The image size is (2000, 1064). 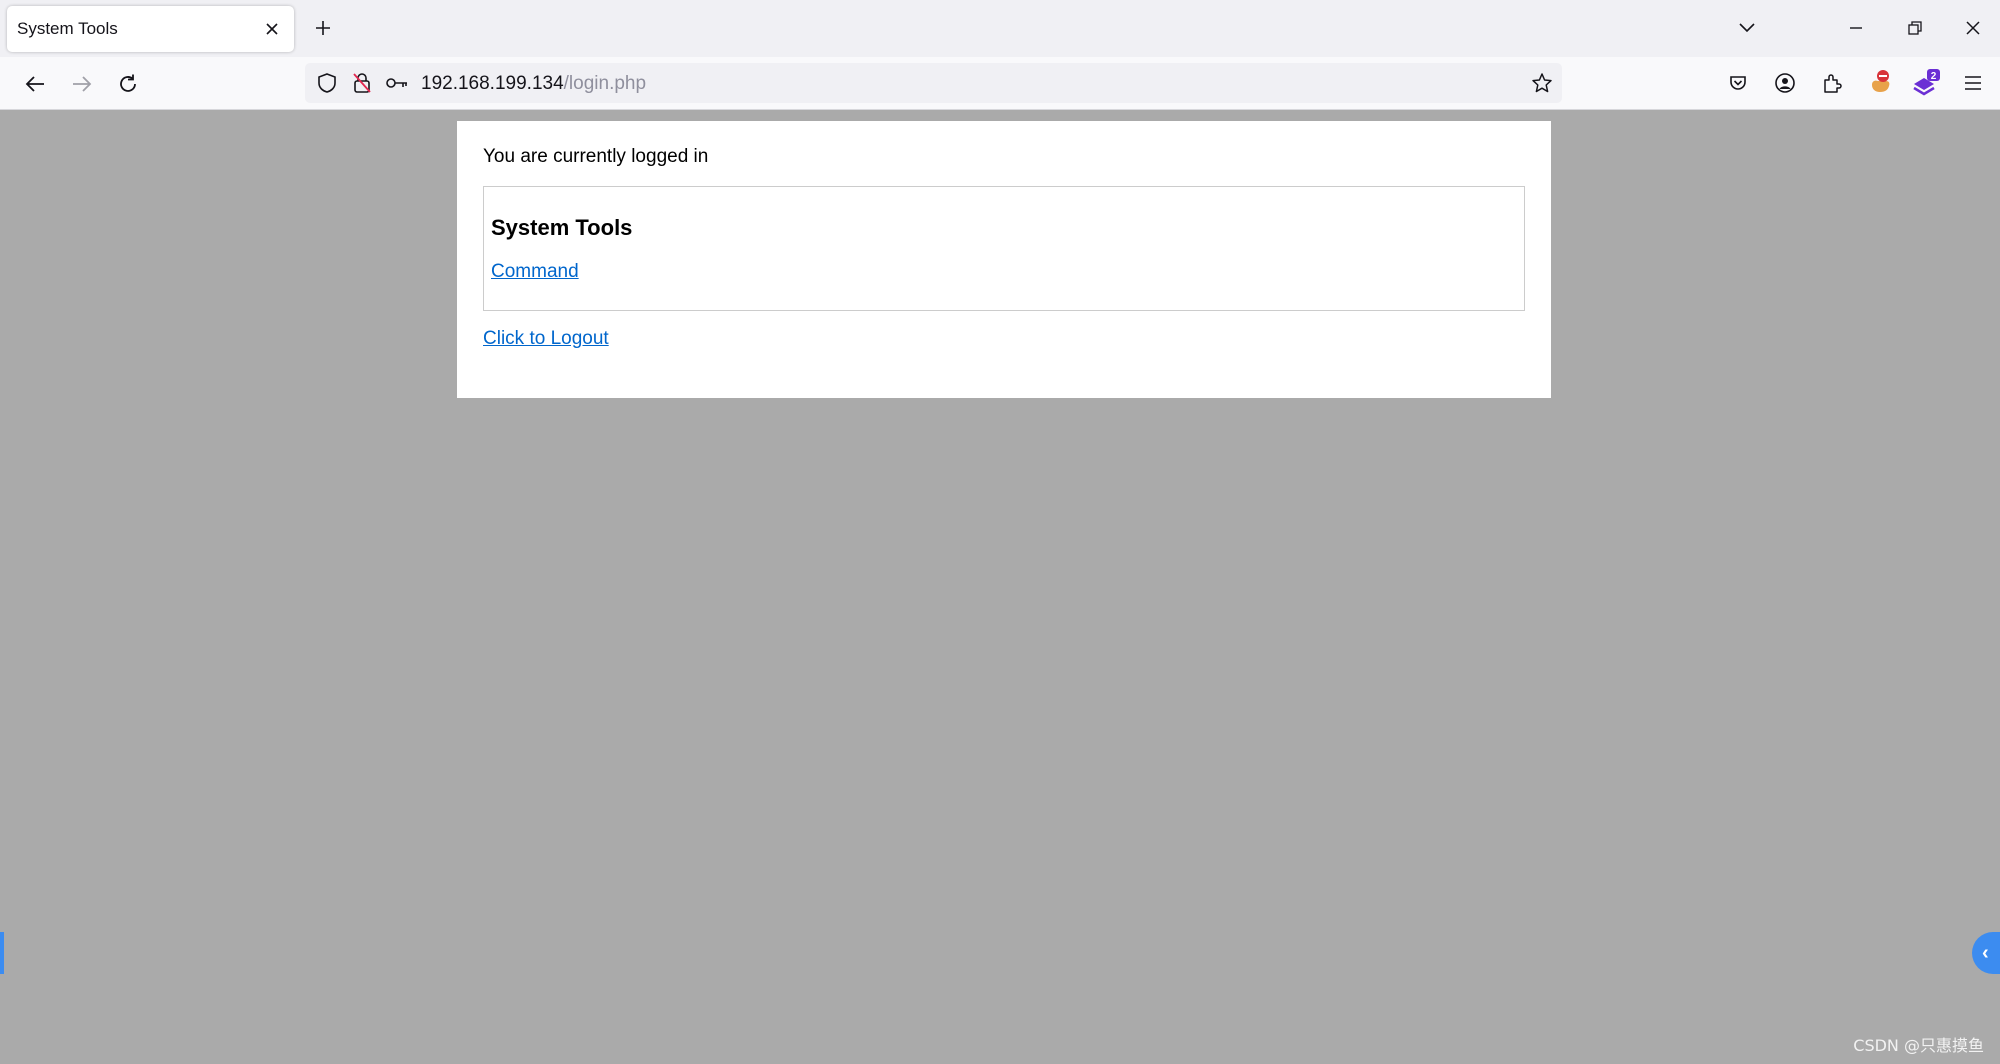 What do you see at coordinates (150, 29) in the screenshot?
I see `tab-system-tools: System Tools` at bounding box center [150, 29].